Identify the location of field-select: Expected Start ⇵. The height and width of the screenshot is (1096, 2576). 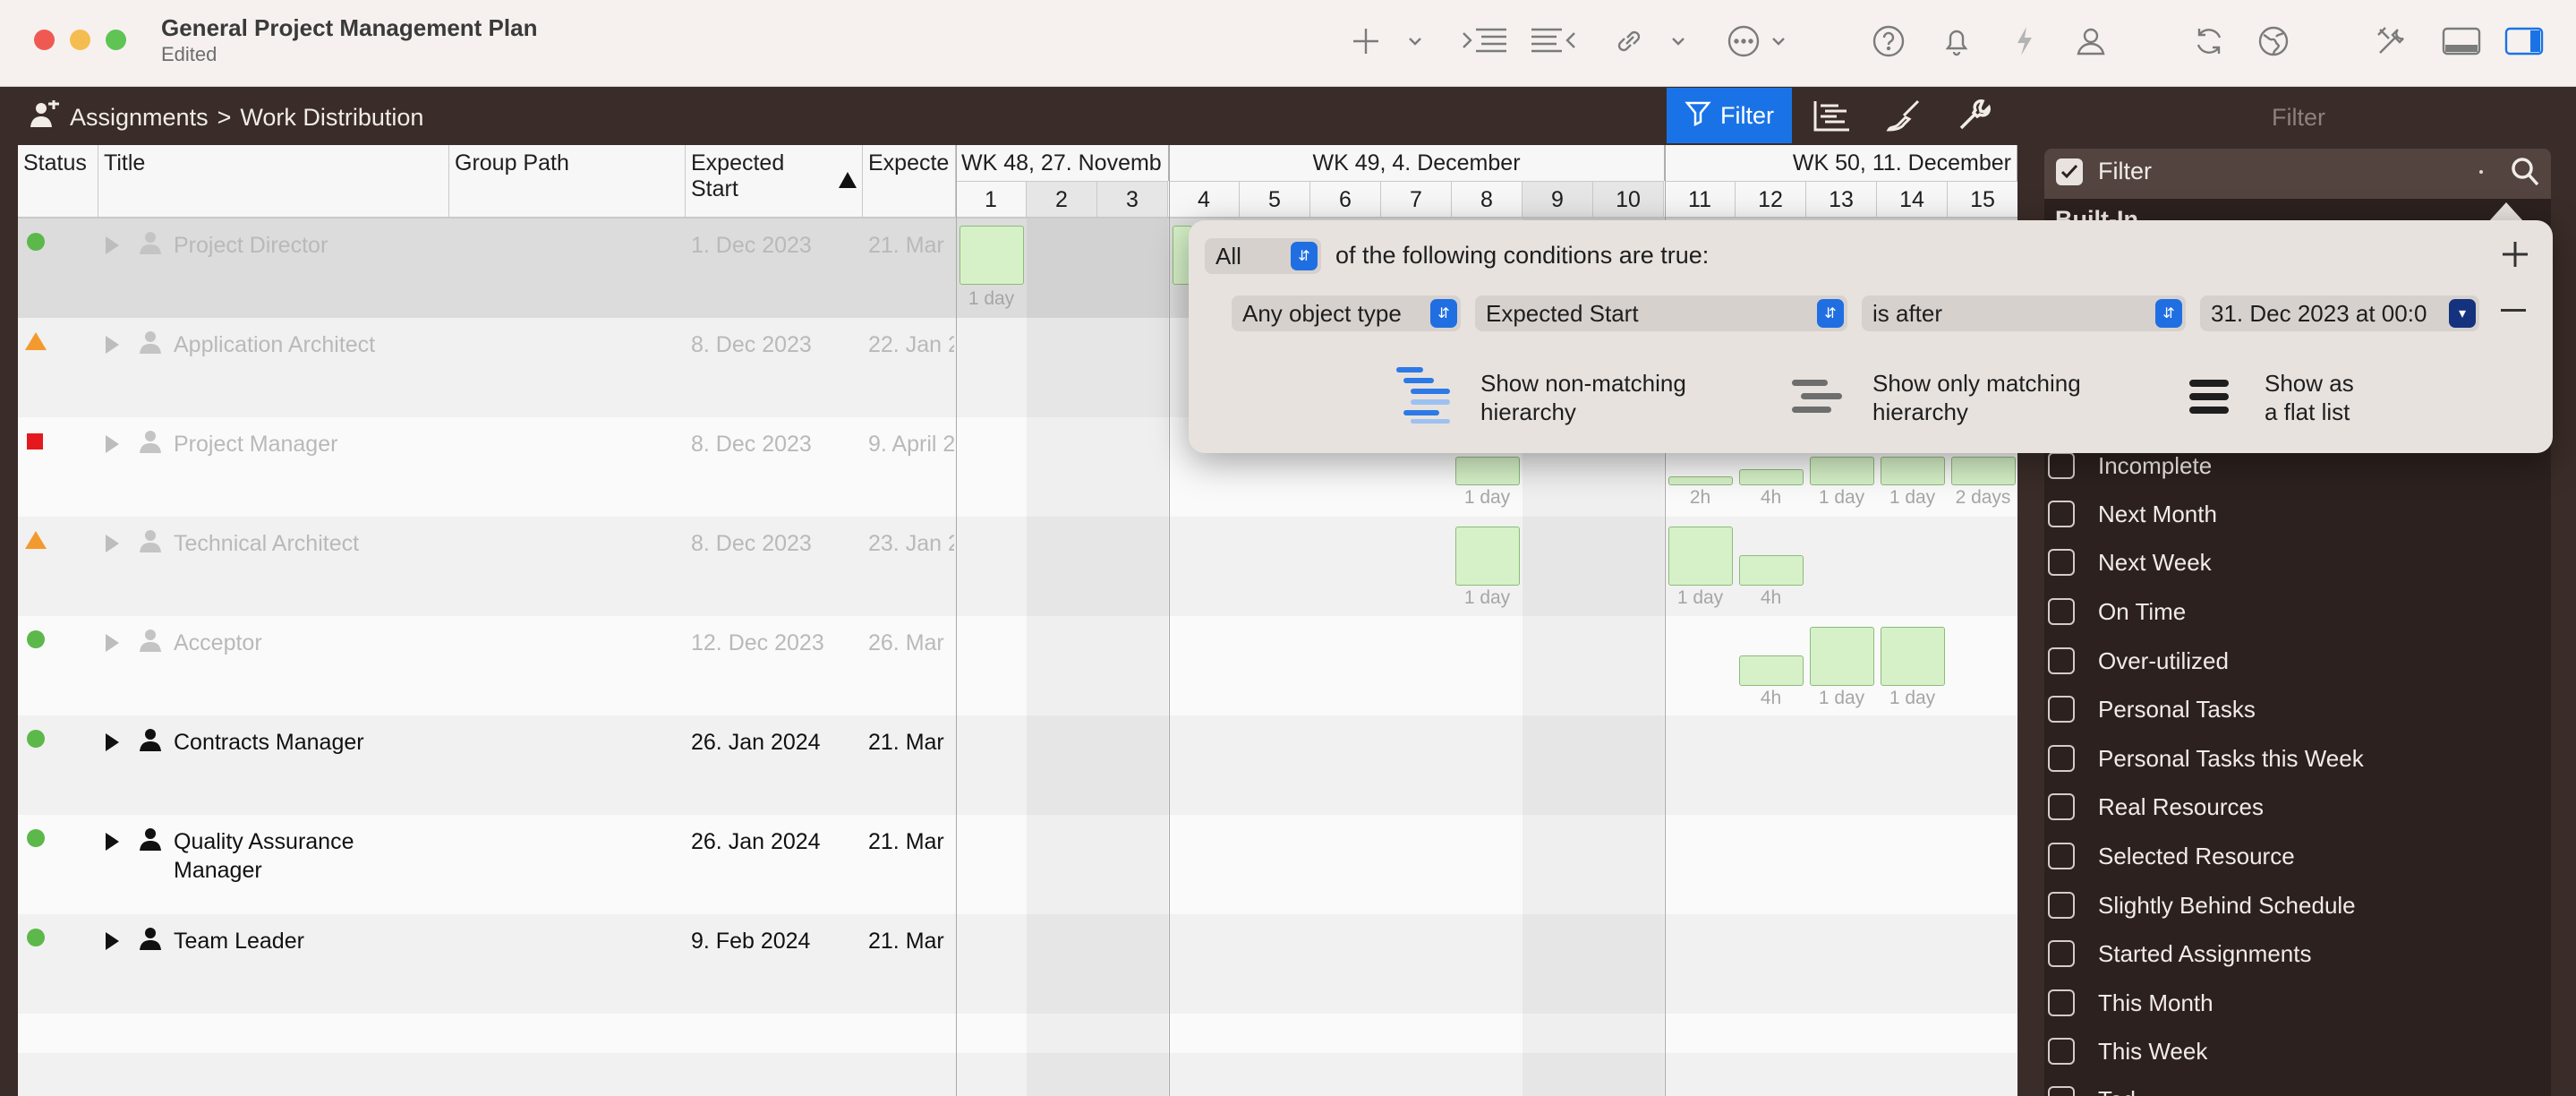
(1661, 313).